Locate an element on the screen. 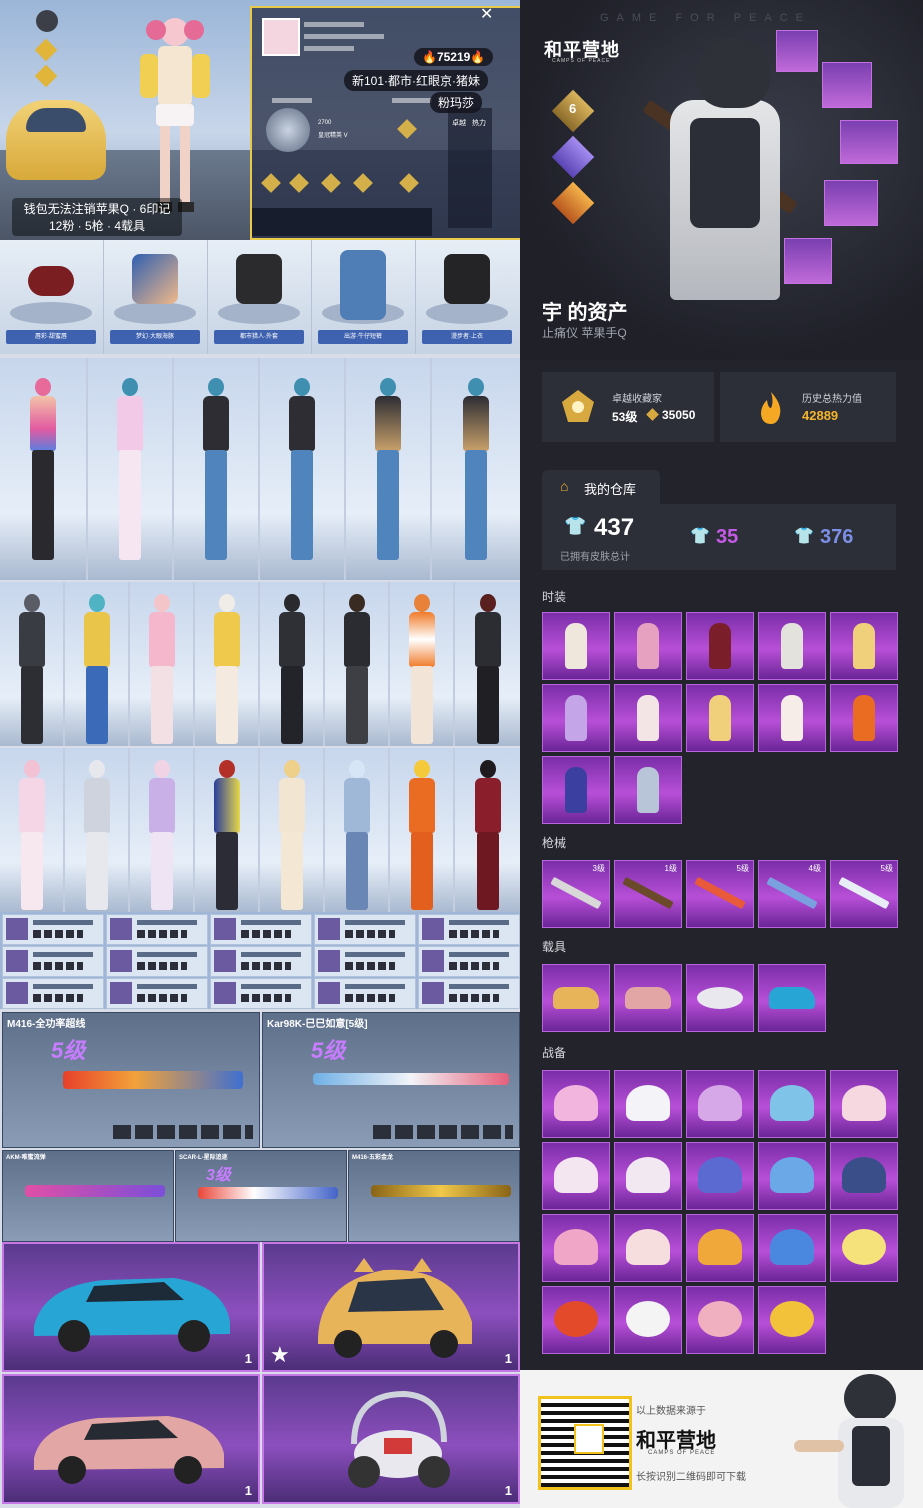  close-icon: ✕ is located at coordinates (486, 14).